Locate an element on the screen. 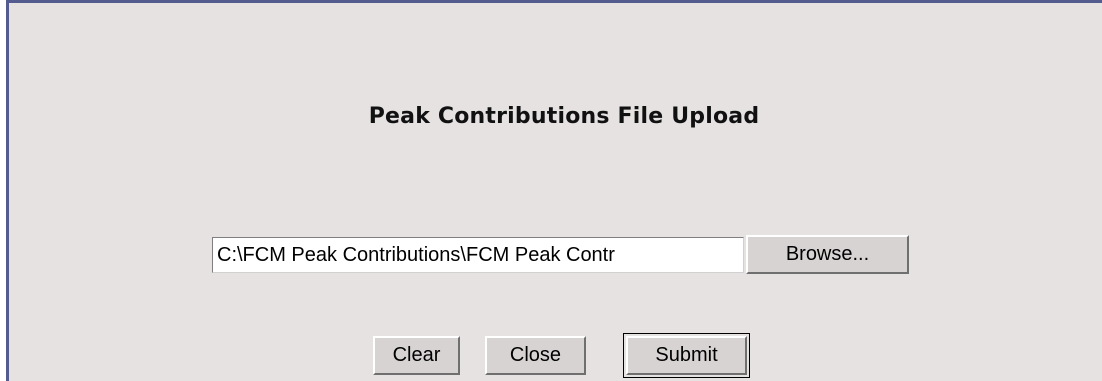  submit-button: Submit is located at coordinates (686, 355).